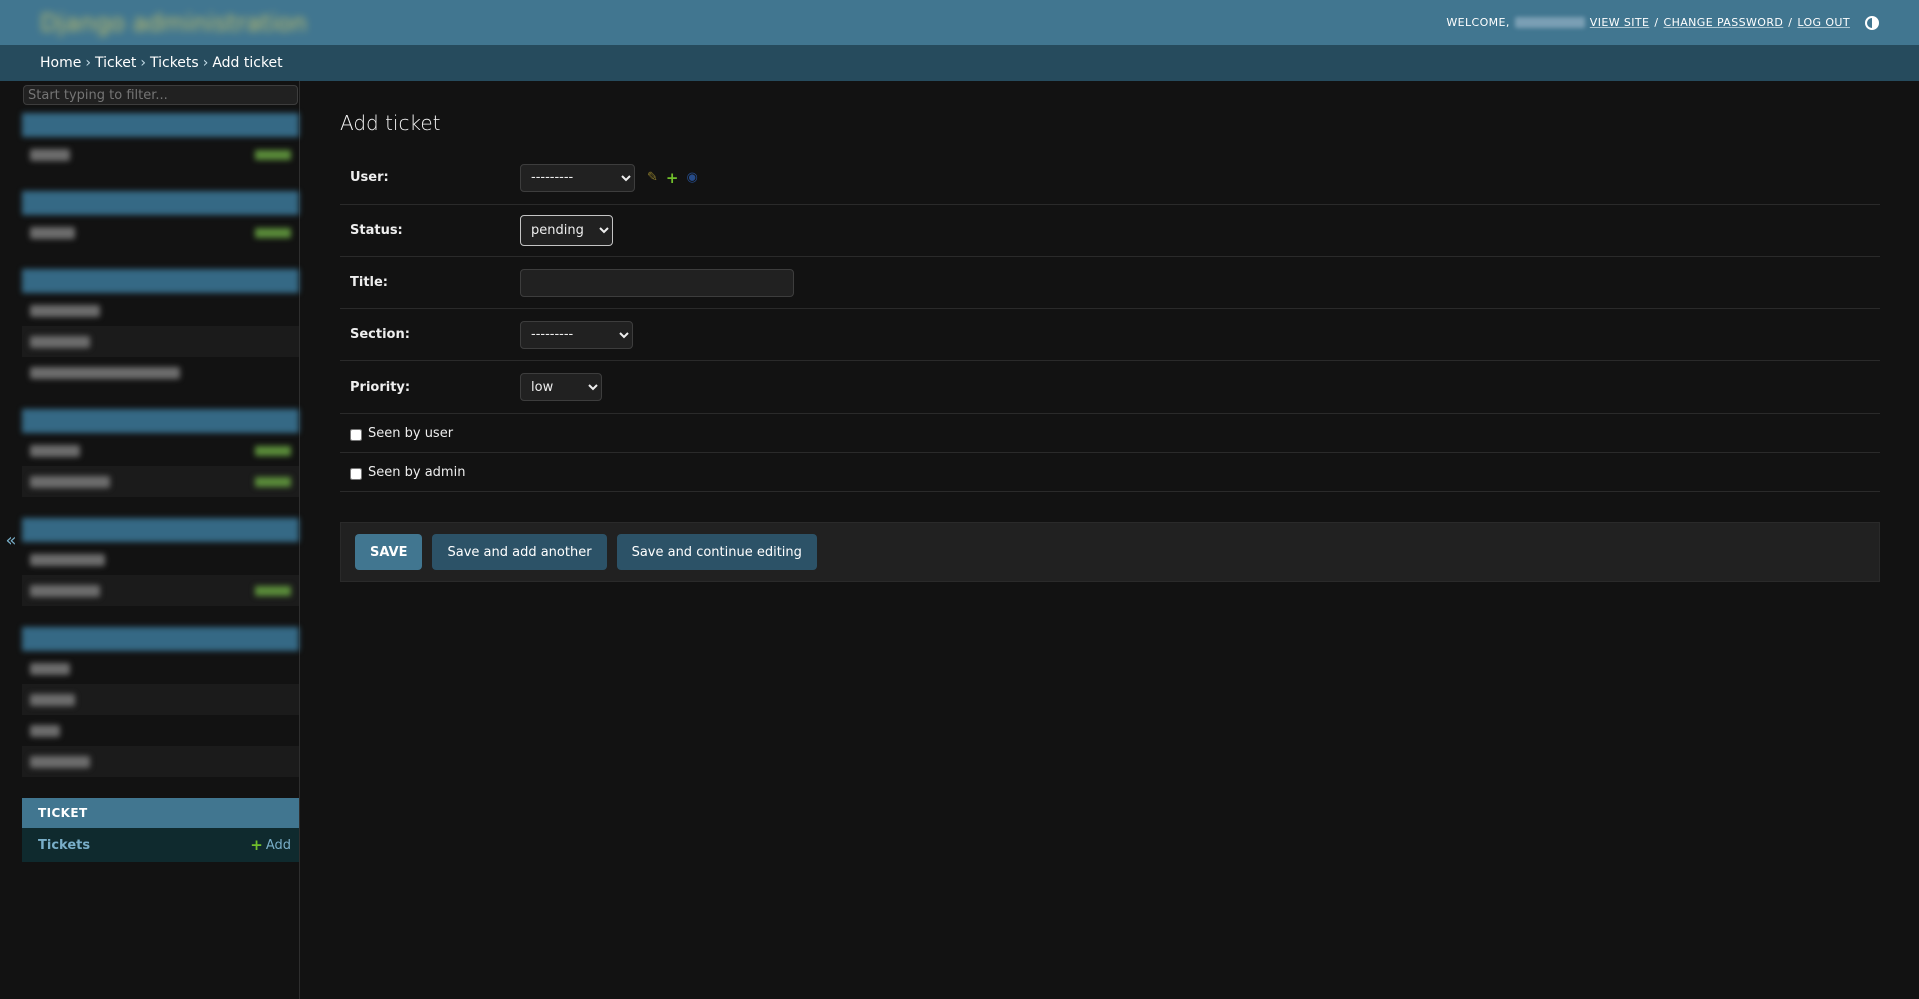 The width and height of the screenshot is (1919, 999). Describe the element at coordinates (160, 813) in the screenshot. I see `app-caption-ticket: TICKET` at that location.